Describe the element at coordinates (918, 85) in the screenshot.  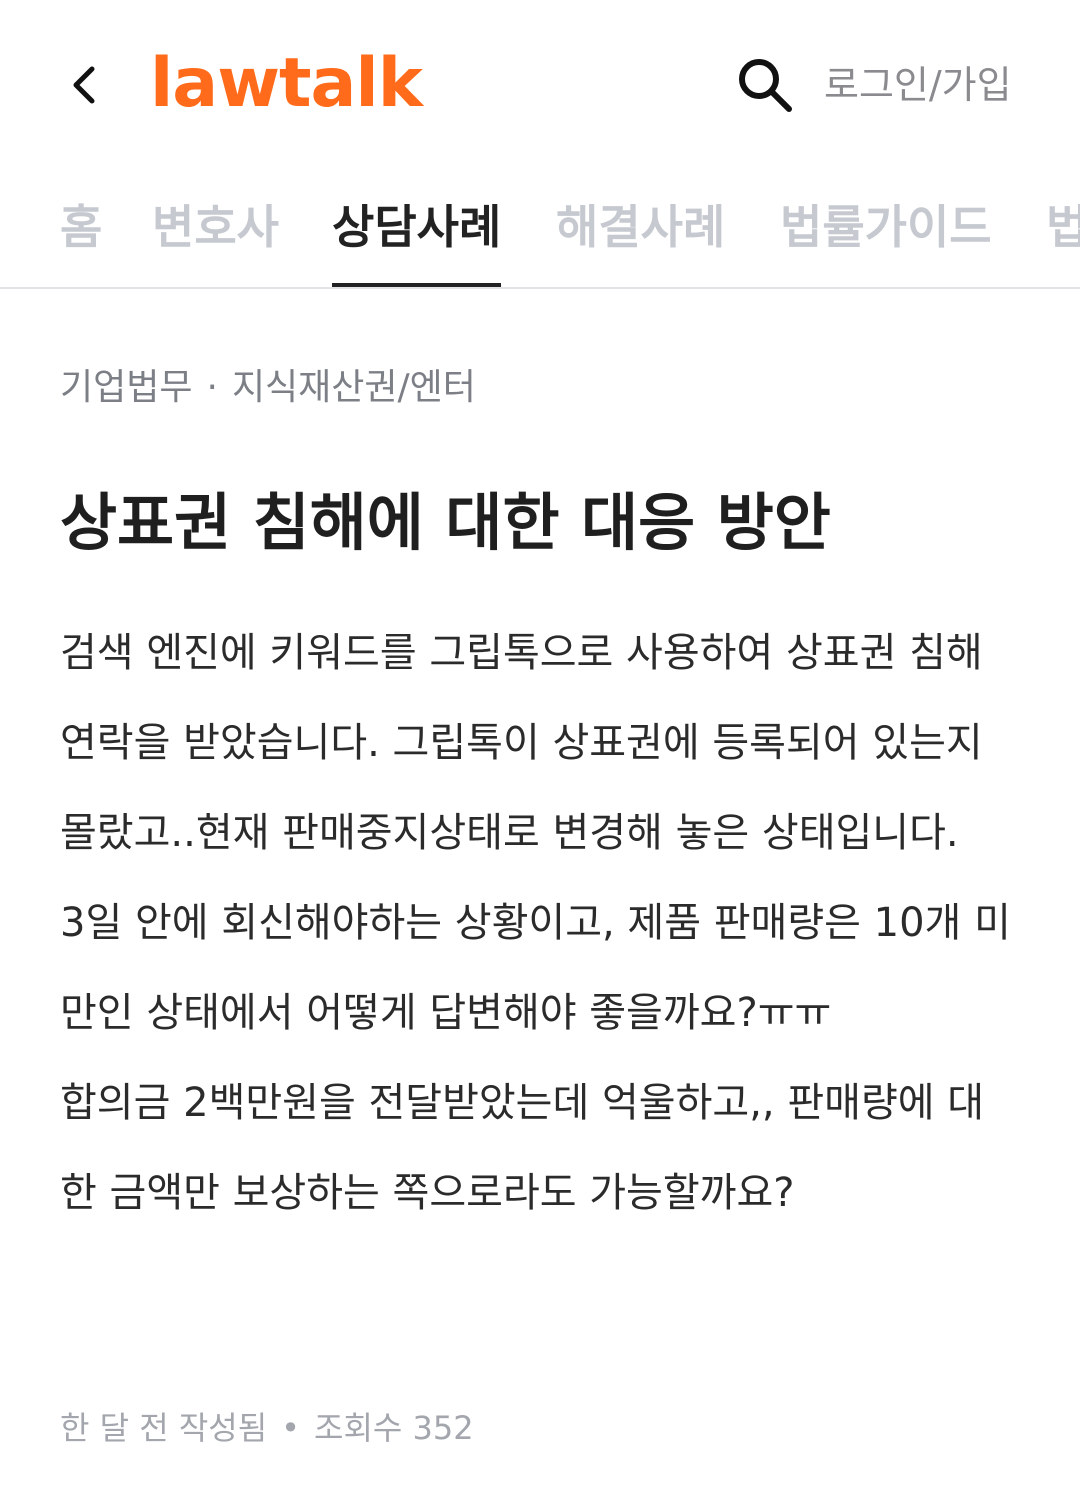
I see `login-signup-link: 로그인/가입` at that location.